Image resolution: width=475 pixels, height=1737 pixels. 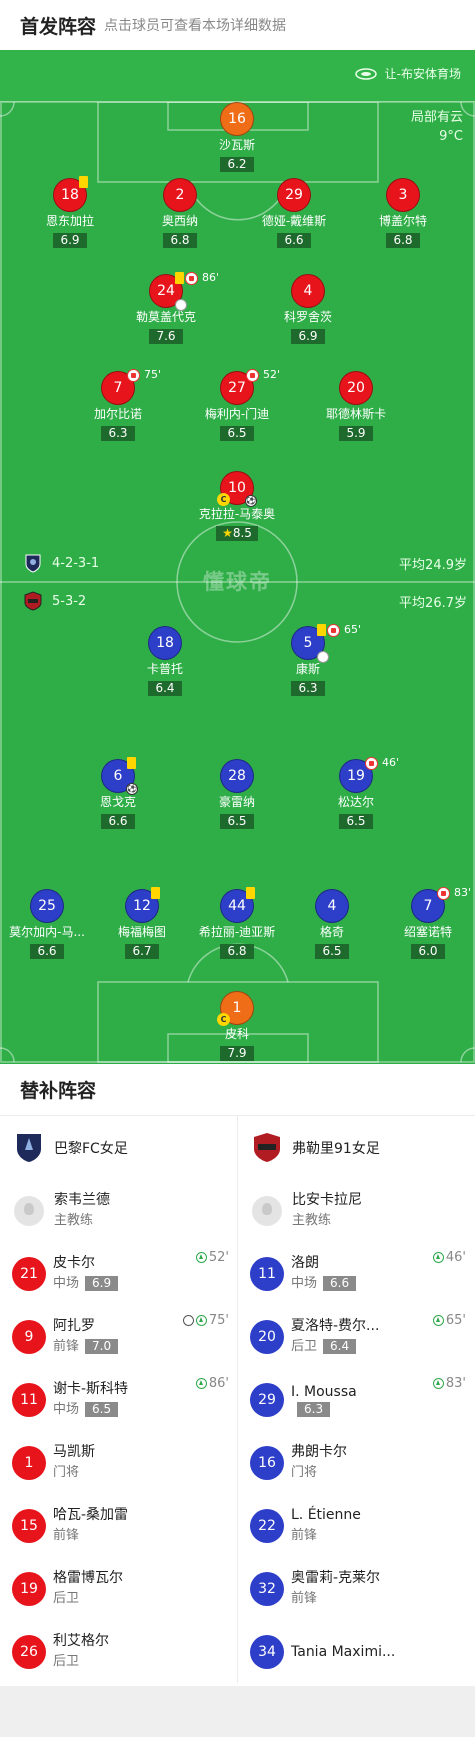 I want to click on jersey-number: 19, so click(x=29, y=1588).